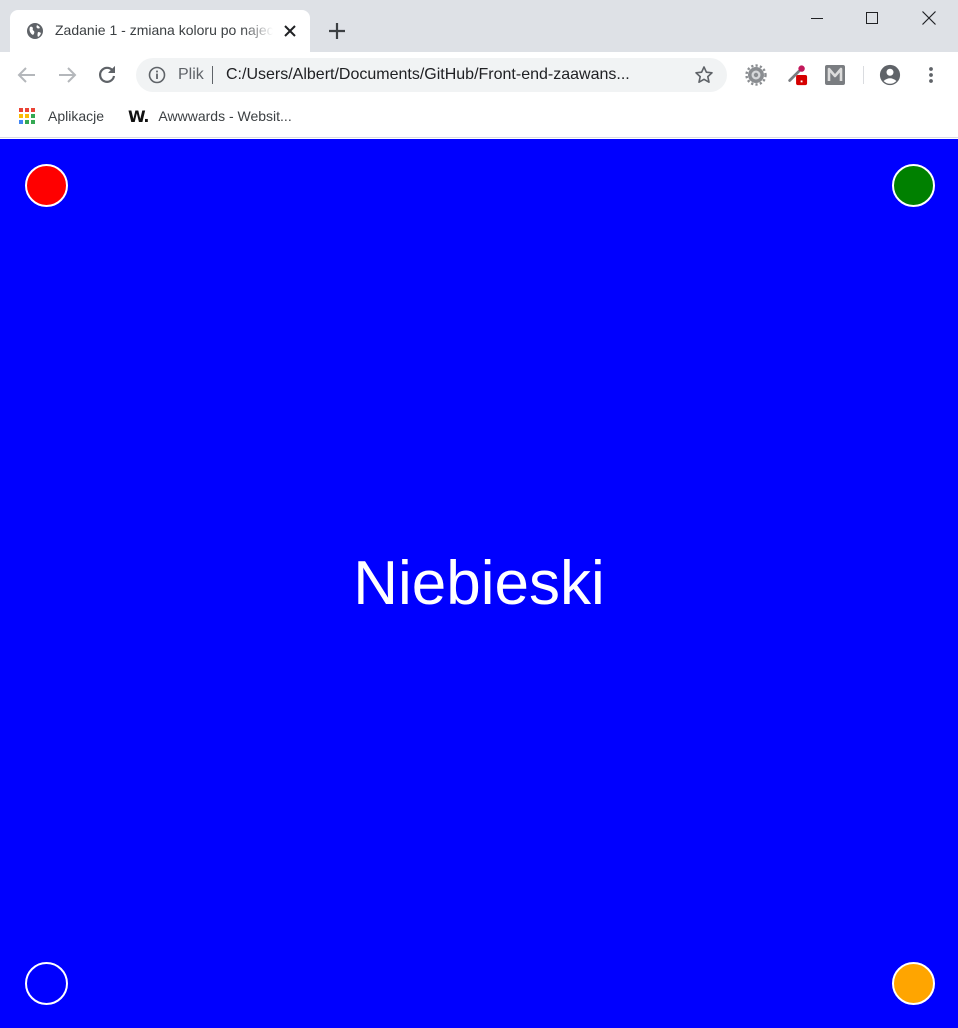  What do you see at coordinates (290, 31) in the screenshot?
I see `close-tab-icon` at bounding box center [290, 31].